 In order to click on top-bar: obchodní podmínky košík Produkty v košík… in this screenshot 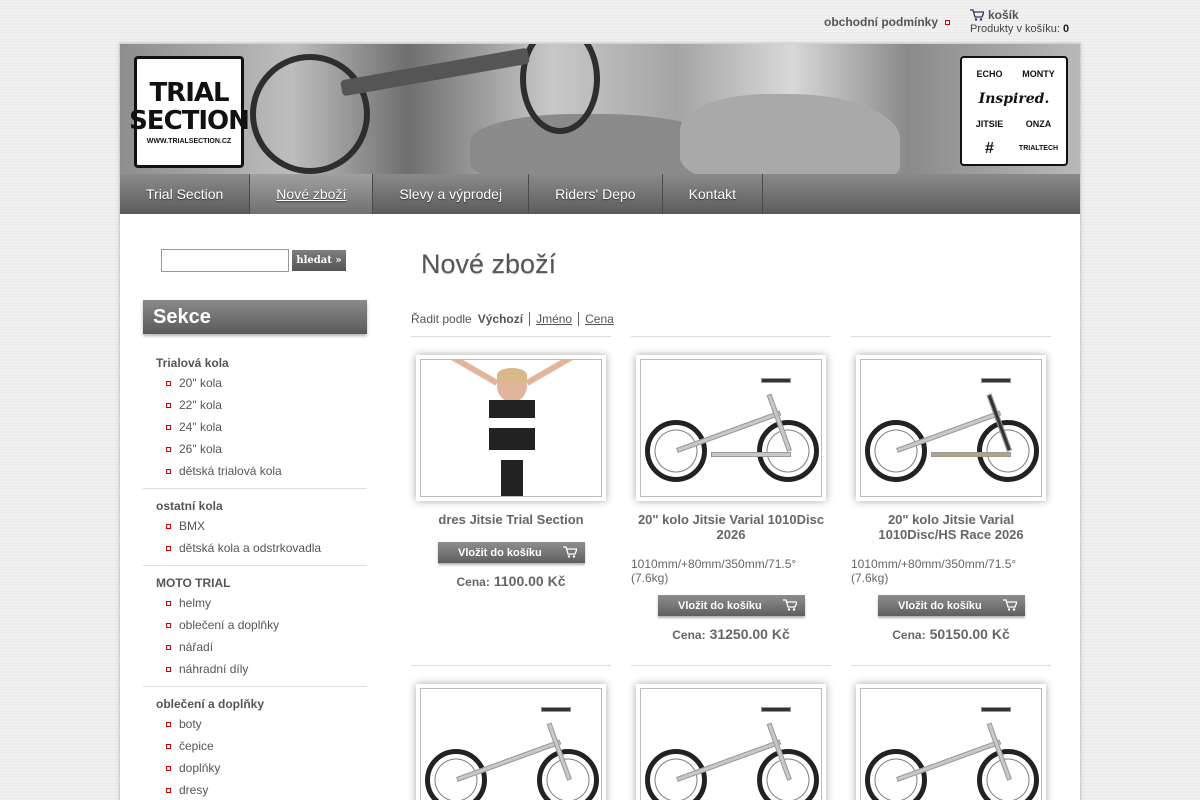, I will do `click(600, 22)`.